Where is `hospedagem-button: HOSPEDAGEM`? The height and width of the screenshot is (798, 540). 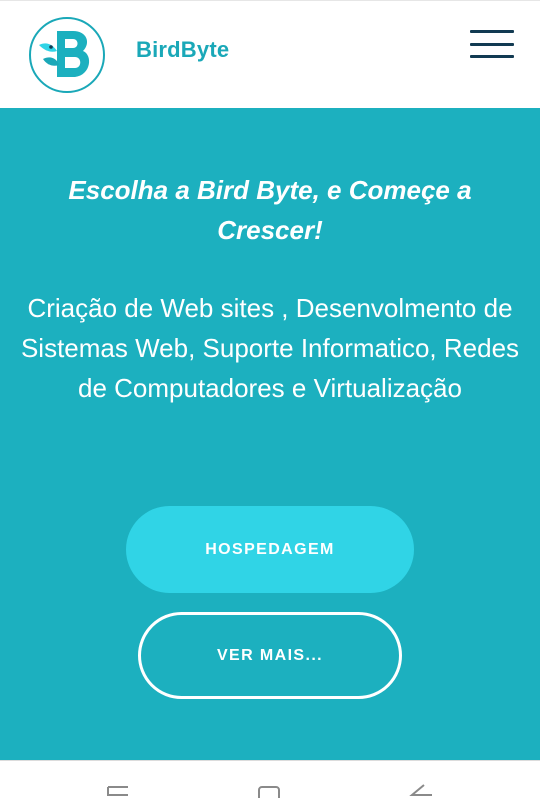 hospedagem-button: HOSPEDAGEM is located at coordinates (270, 549).